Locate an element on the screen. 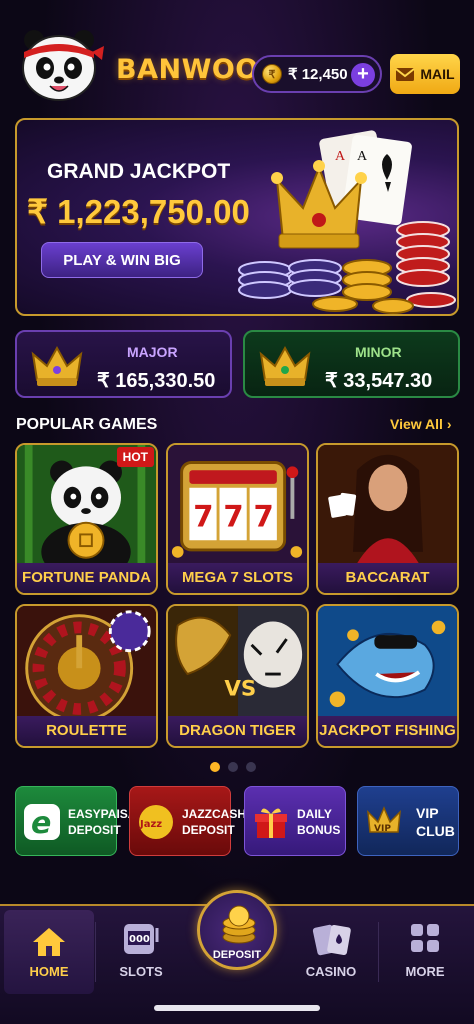 Image resolution: width=474 pixels, height=1024 pixels. easypaisa-label: EASYPAISA DEPOSIT is located at coordinates (102, 822).